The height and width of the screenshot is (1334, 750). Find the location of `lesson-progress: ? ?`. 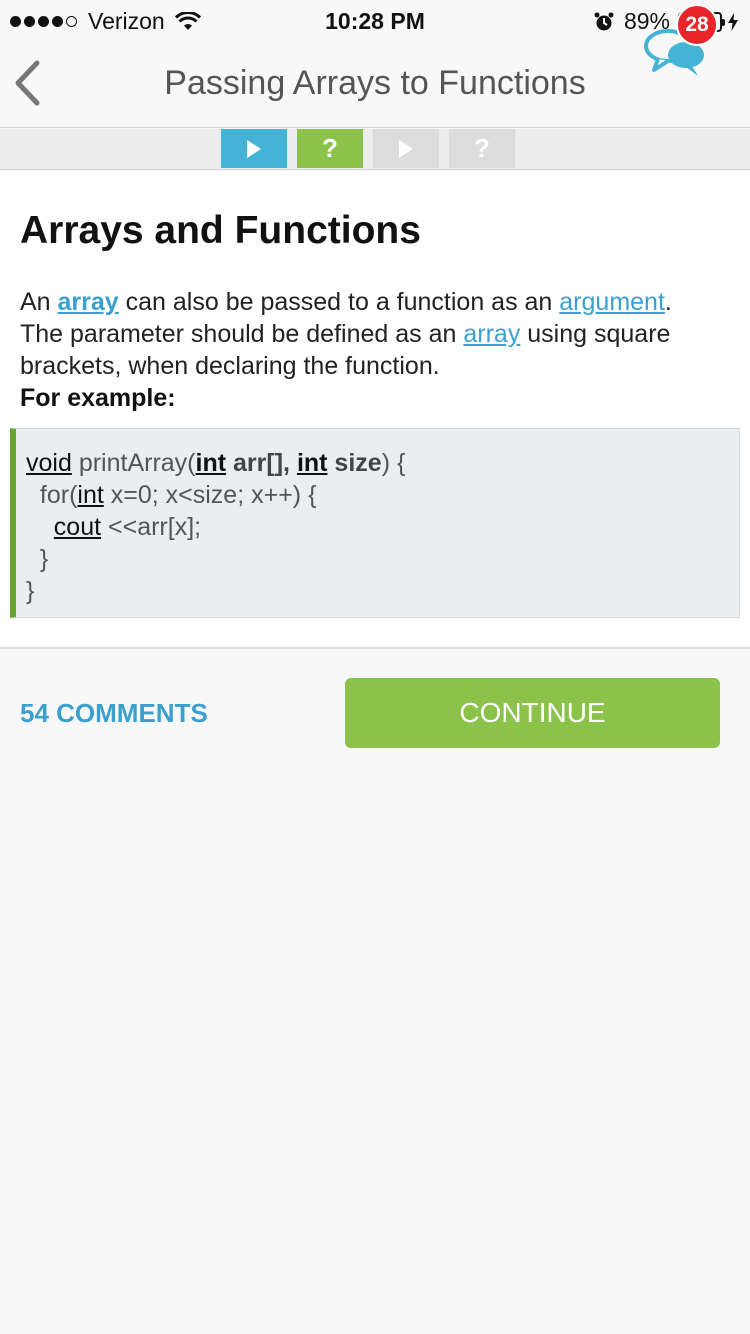

lesson-progress: ? ? is located at coordinates (375, 149).